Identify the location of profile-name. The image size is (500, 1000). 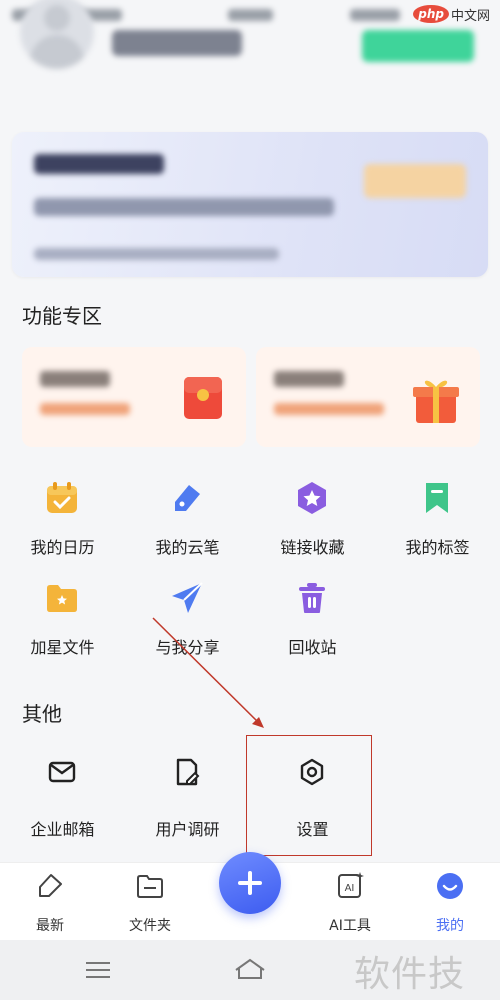
(177, 43).